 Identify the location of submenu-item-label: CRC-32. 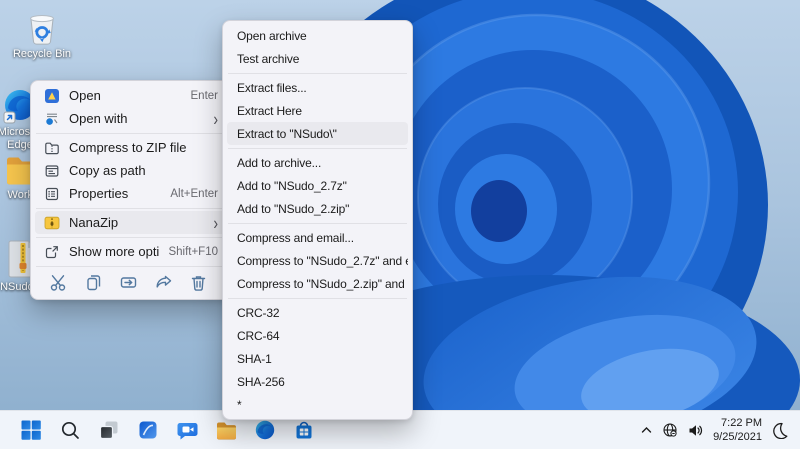
(258, 312).